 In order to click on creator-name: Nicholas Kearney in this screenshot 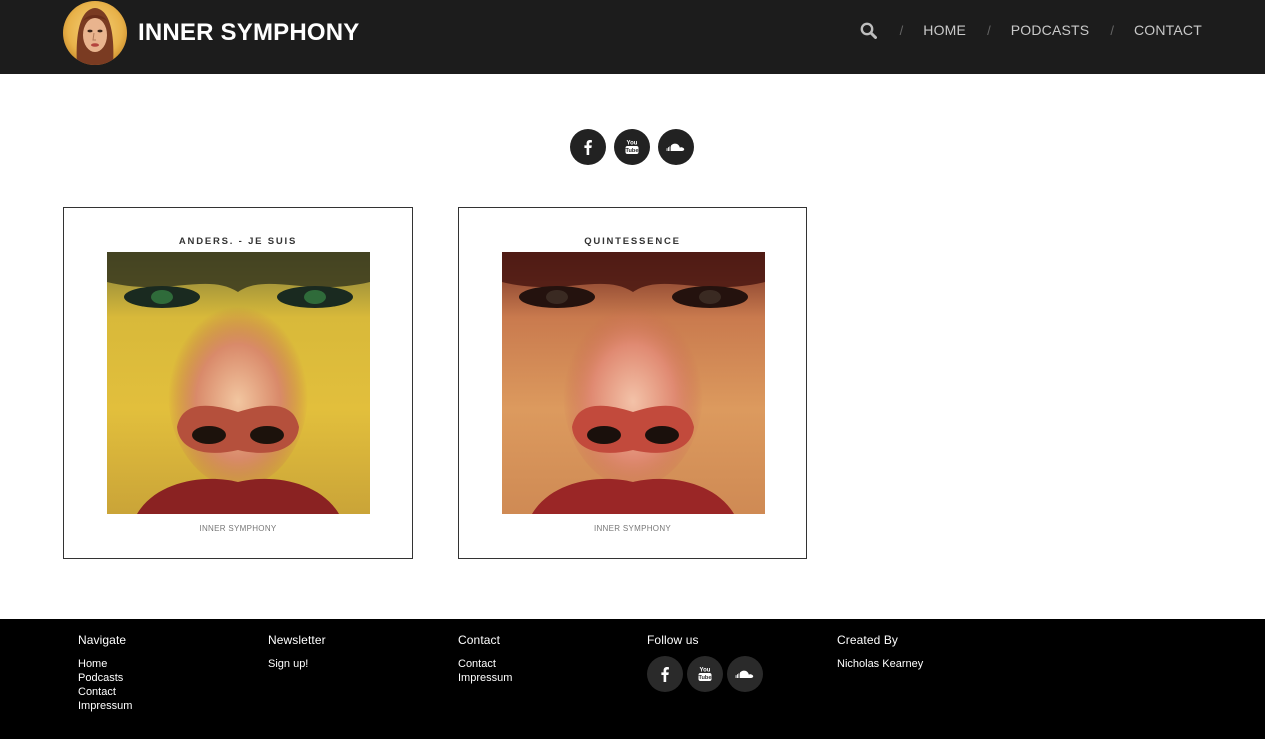, I will do `click(880, 664)`.